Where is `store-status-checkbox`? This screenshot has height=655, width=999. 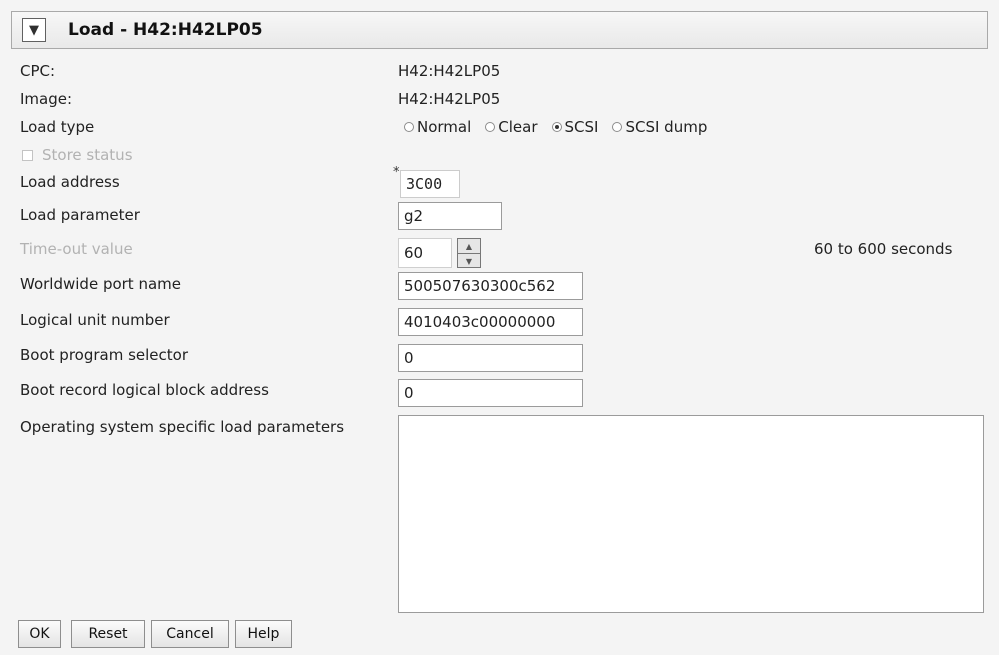
store-status-checkbox is located at coordinates (27, 155).